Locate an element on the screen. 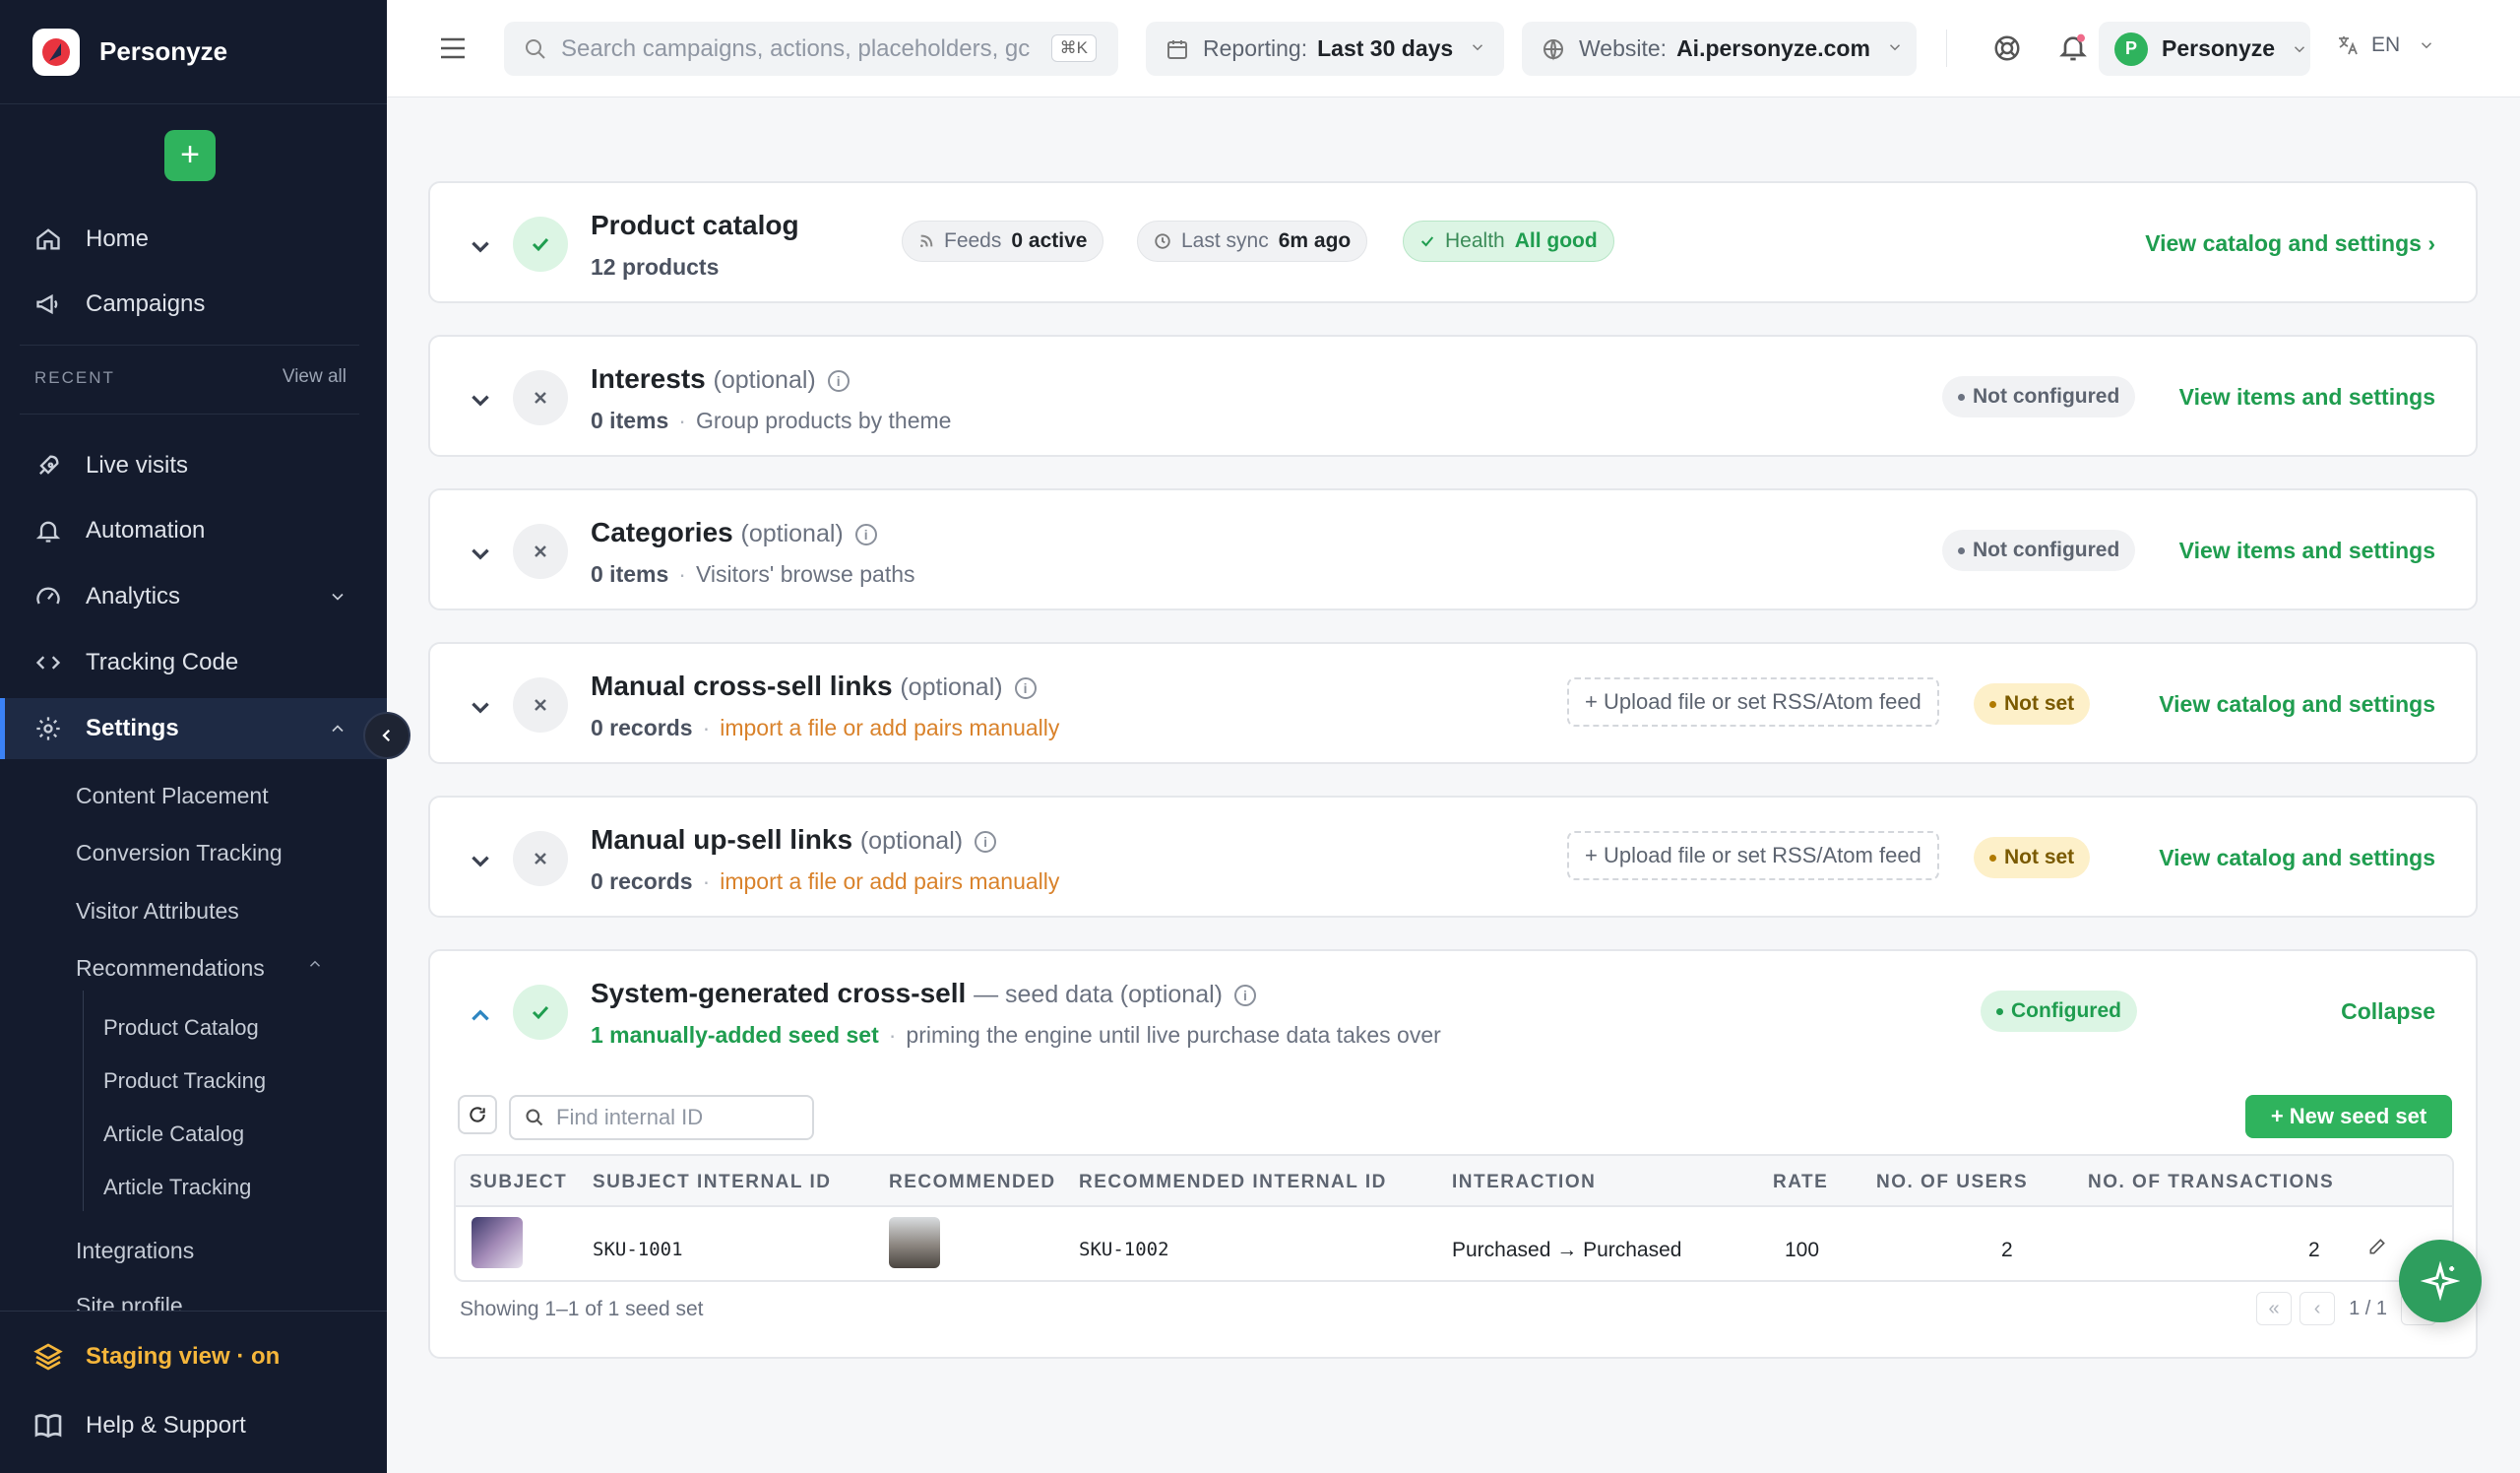 The width and height of the screenshot is (2520, 1473). sidebar-item-automation: Automation is located at coordinates (193, 530).